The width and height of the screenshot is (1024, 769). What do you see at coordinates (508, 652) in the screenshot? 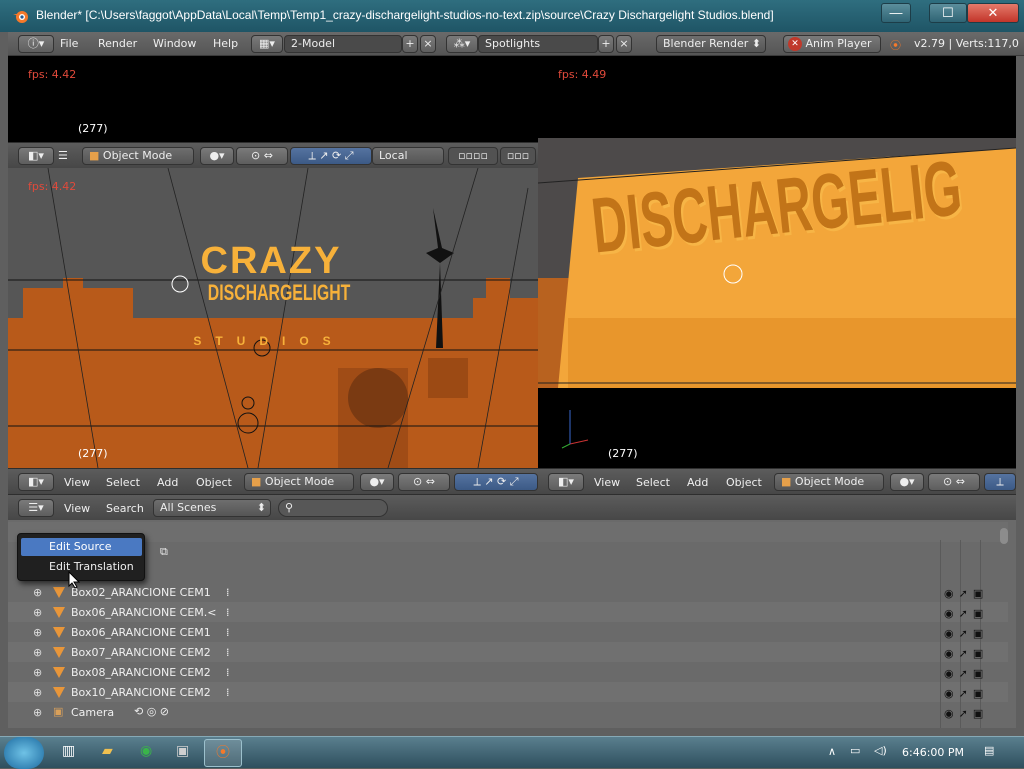
I see `list-item: ⊕ Box07_ARANCIONE CEM2 ⁞` at bounding box center [508, 652].